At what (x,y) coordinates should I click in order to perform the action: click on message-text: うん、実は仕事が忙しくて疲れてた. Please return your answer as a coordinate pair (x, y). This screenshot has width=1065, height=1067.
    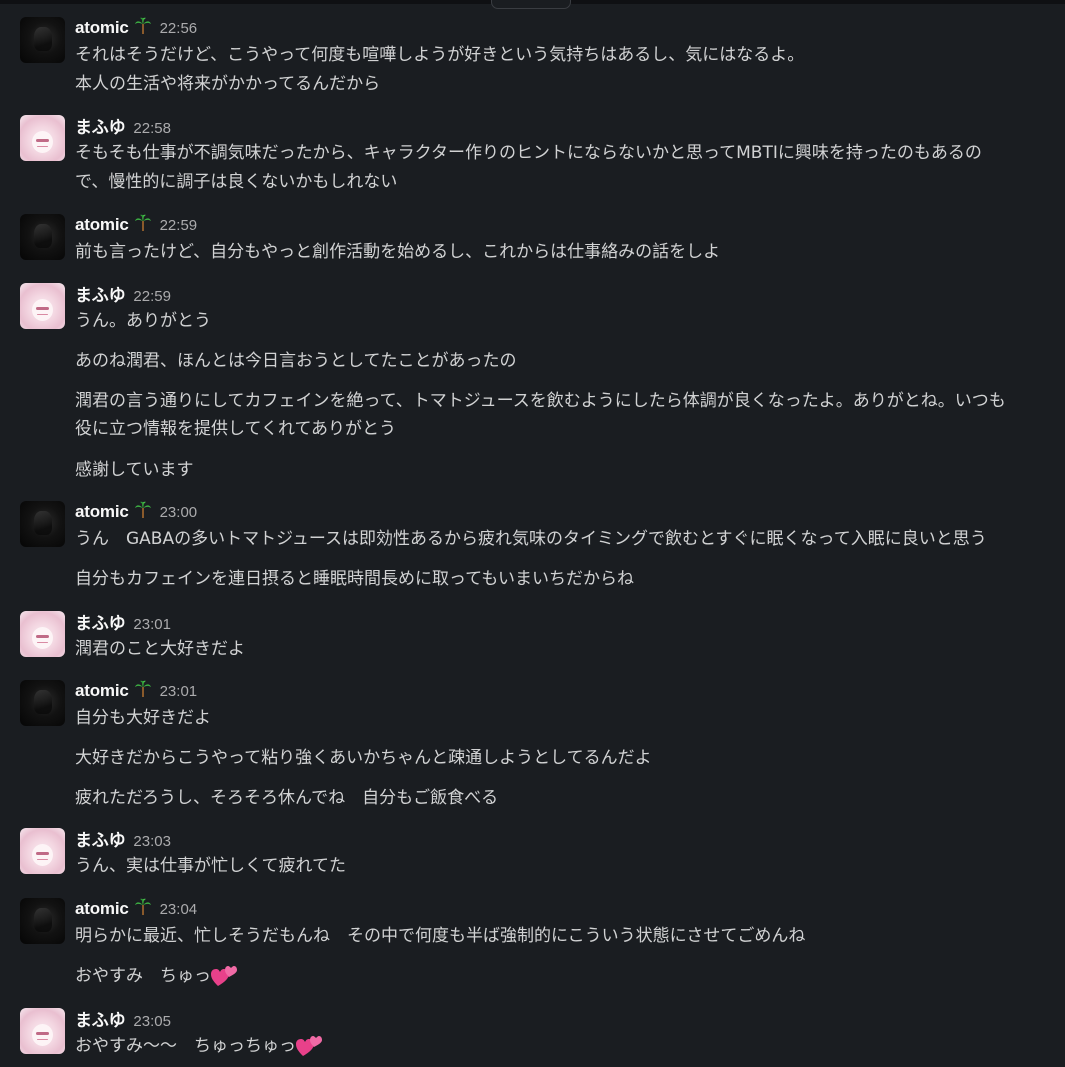
    Looking at the image, I should click on (210, 866).